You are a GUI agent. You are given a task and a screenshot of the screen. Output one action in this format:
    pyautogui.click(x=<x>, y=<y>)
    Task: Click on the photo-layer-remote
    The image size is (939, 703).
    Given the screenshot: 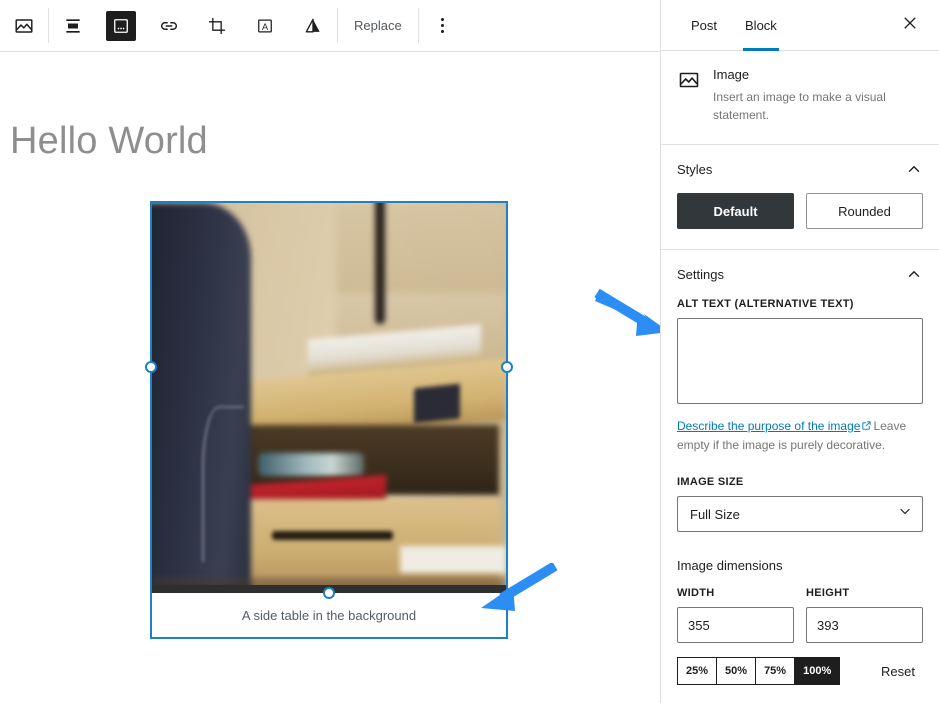 What is the action you would take?
    pyautogui.click(x=436, y=403)
    